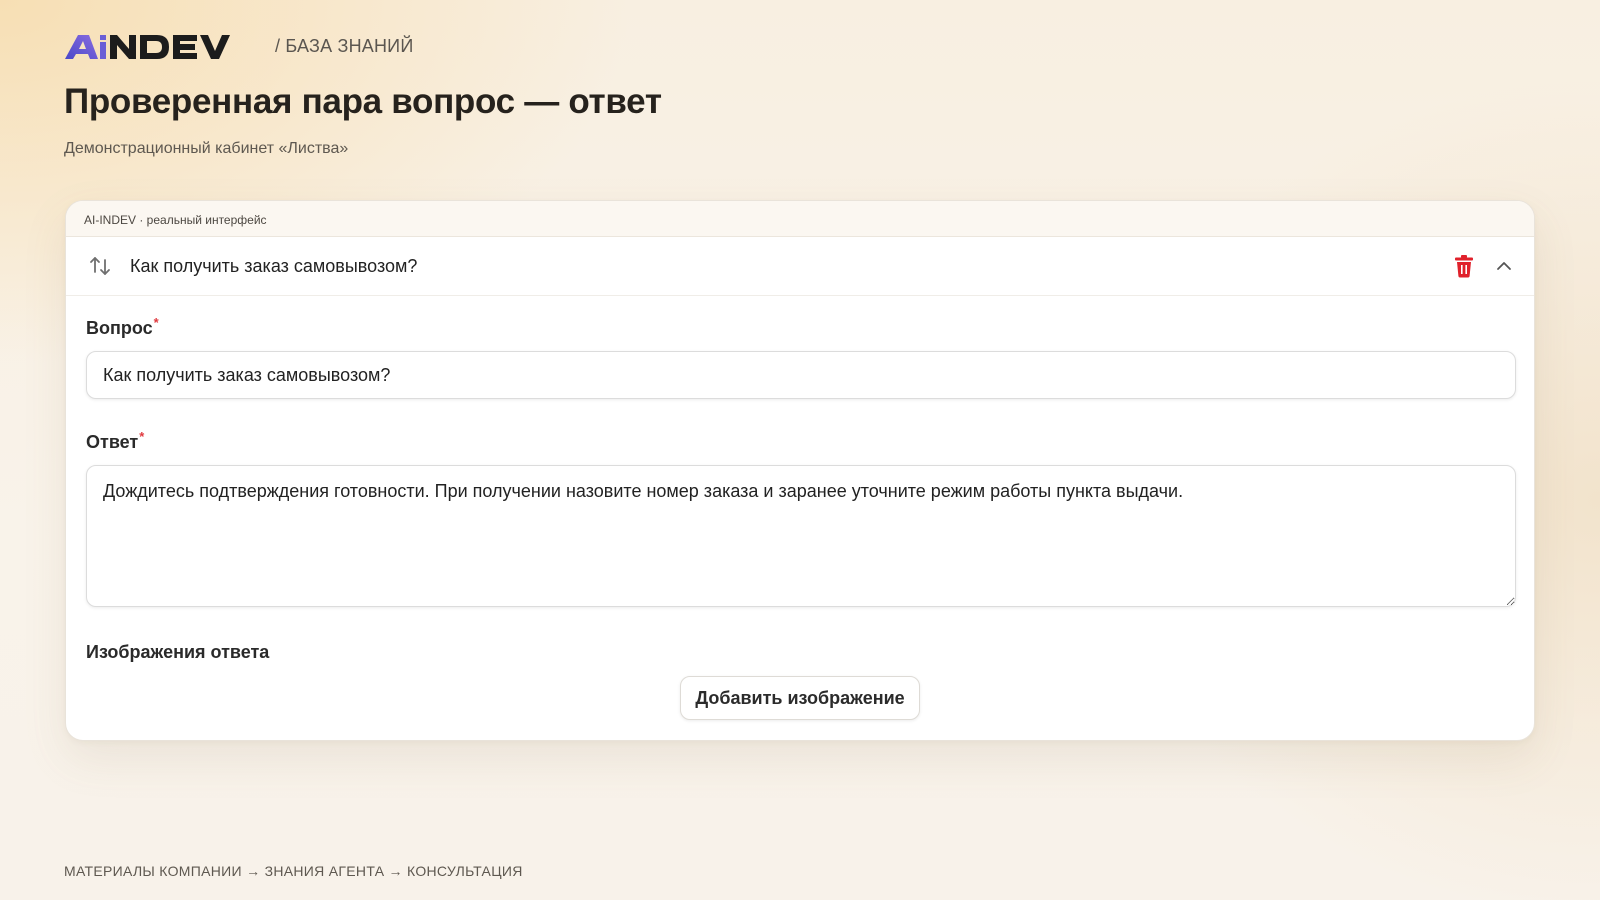  I want to click on sort-arrows-icon, so click(100, 266).